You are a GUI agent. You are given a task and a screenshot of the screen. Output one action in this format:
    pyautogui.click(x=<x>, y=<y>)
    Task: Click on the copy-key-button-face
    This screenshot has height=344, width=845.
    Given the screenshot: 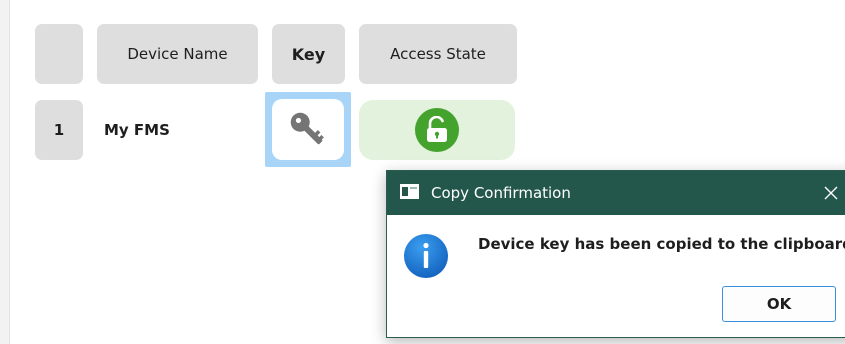 What is the action you would take?
    pyautogui.click(x=308, y=129)
    